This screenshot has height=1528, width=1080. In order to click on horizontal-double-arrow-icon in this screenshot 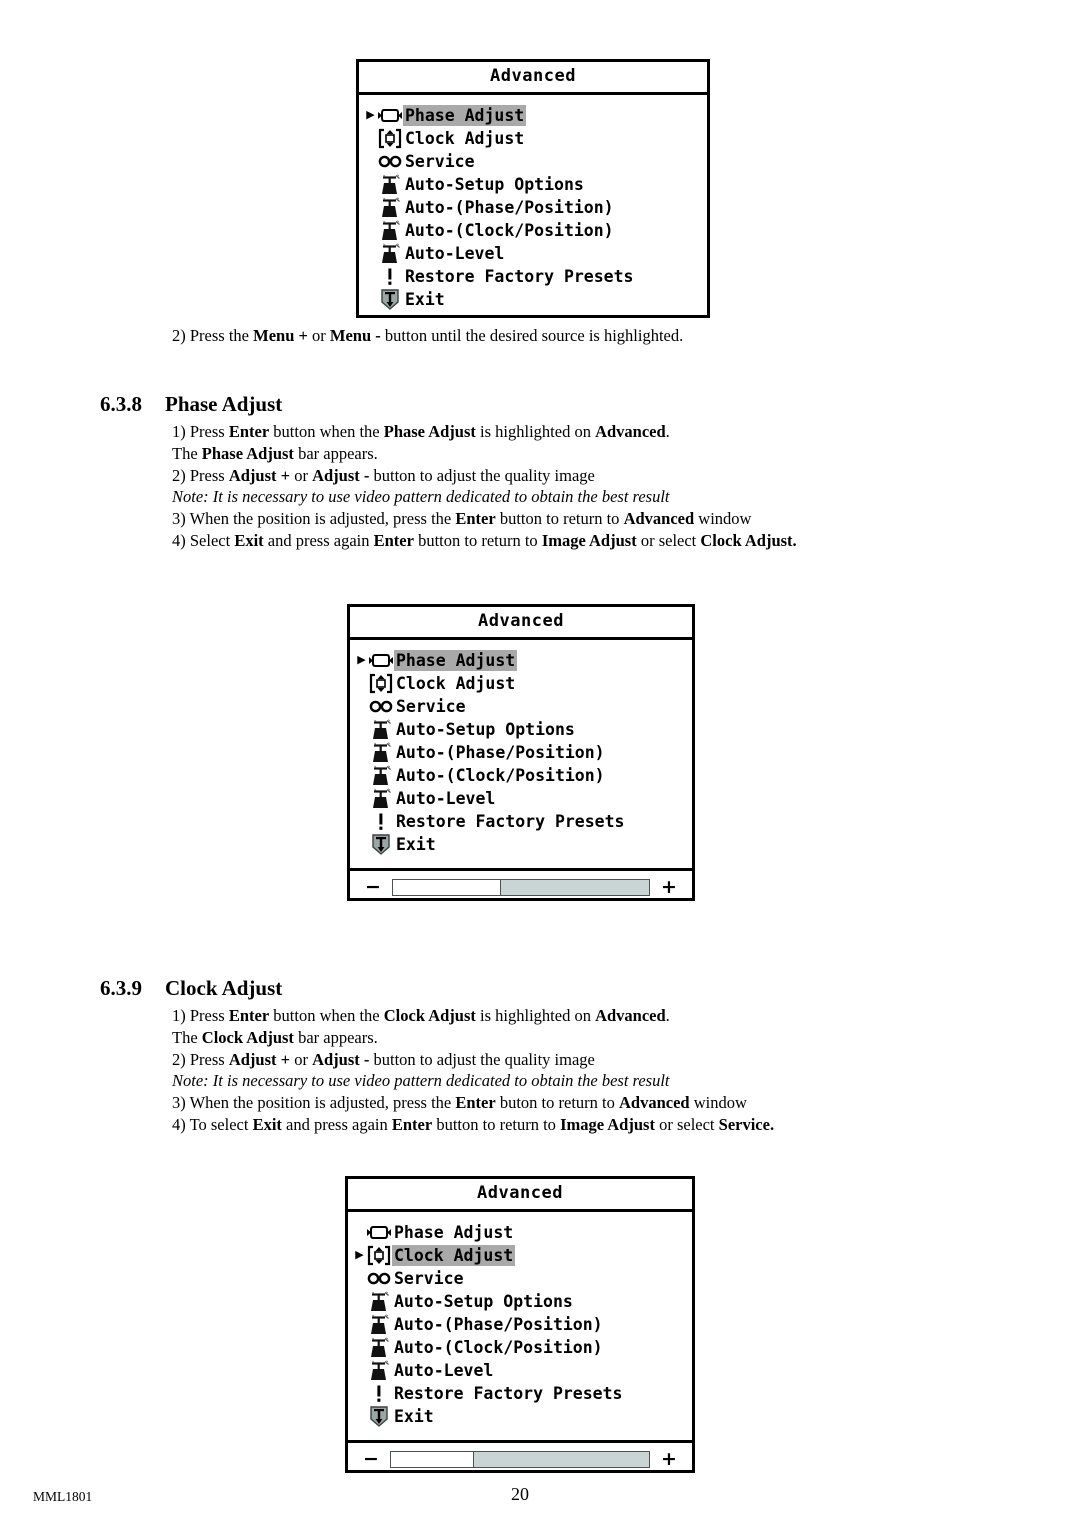, I will do `click(379, 1232)`.